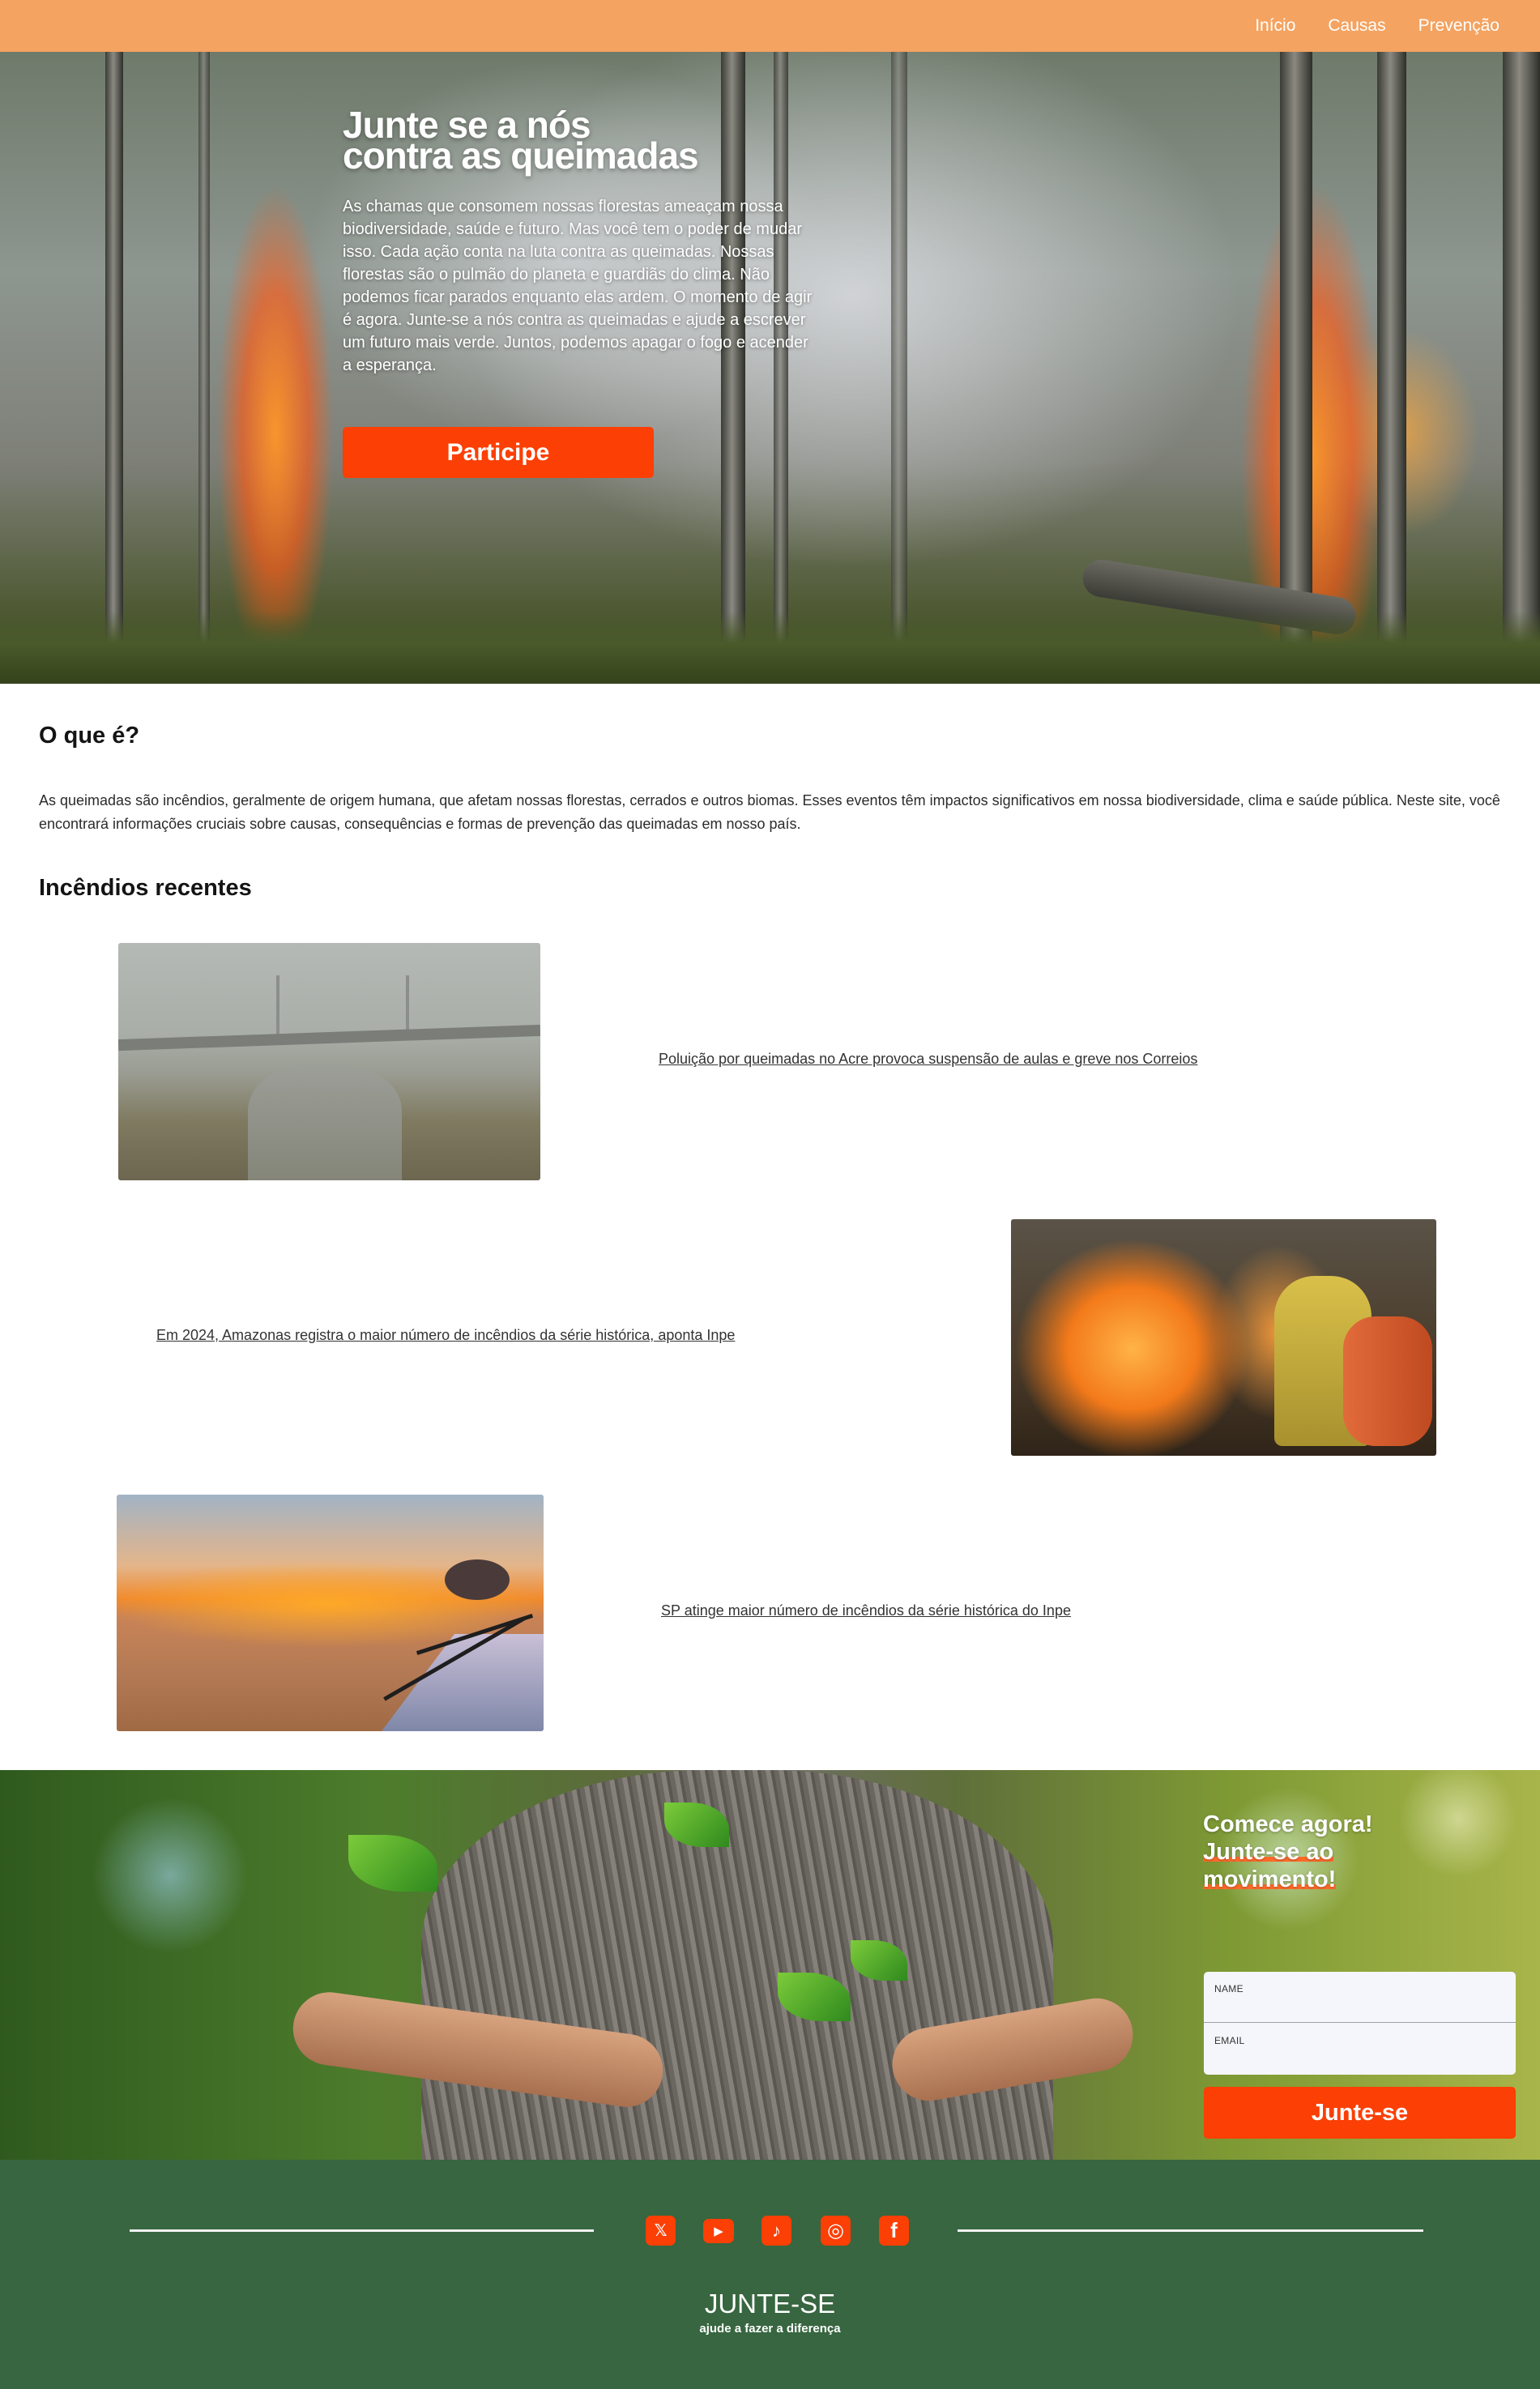 The image size is (1540, 2389). I want to click on footer-brand: JUNTE-SE, so click(770, 2304).